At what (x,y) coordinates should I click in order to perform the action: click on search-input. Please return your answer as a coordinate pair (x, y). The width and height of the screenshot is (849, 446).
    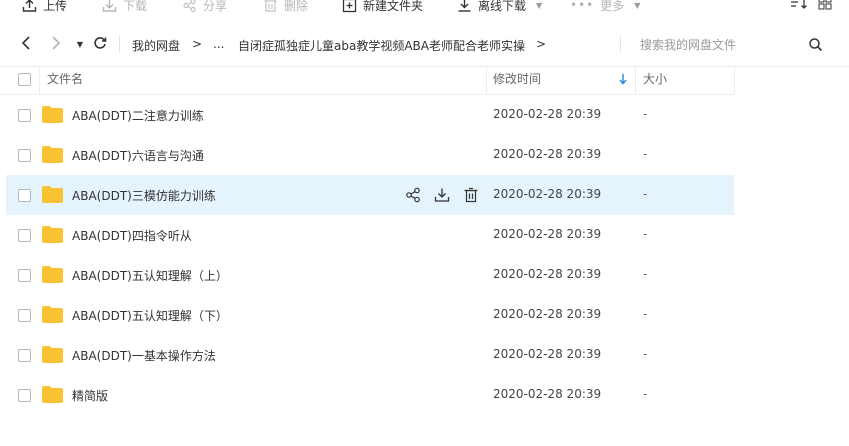
    Looking at the image, I should click on (716, 45).